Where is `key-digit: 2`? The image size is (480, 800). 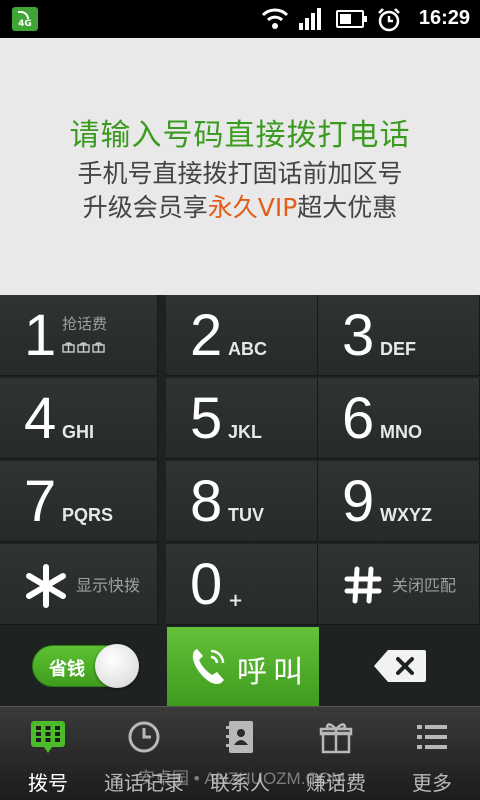
key-digit: 2 is located at coordinates (206, 335).